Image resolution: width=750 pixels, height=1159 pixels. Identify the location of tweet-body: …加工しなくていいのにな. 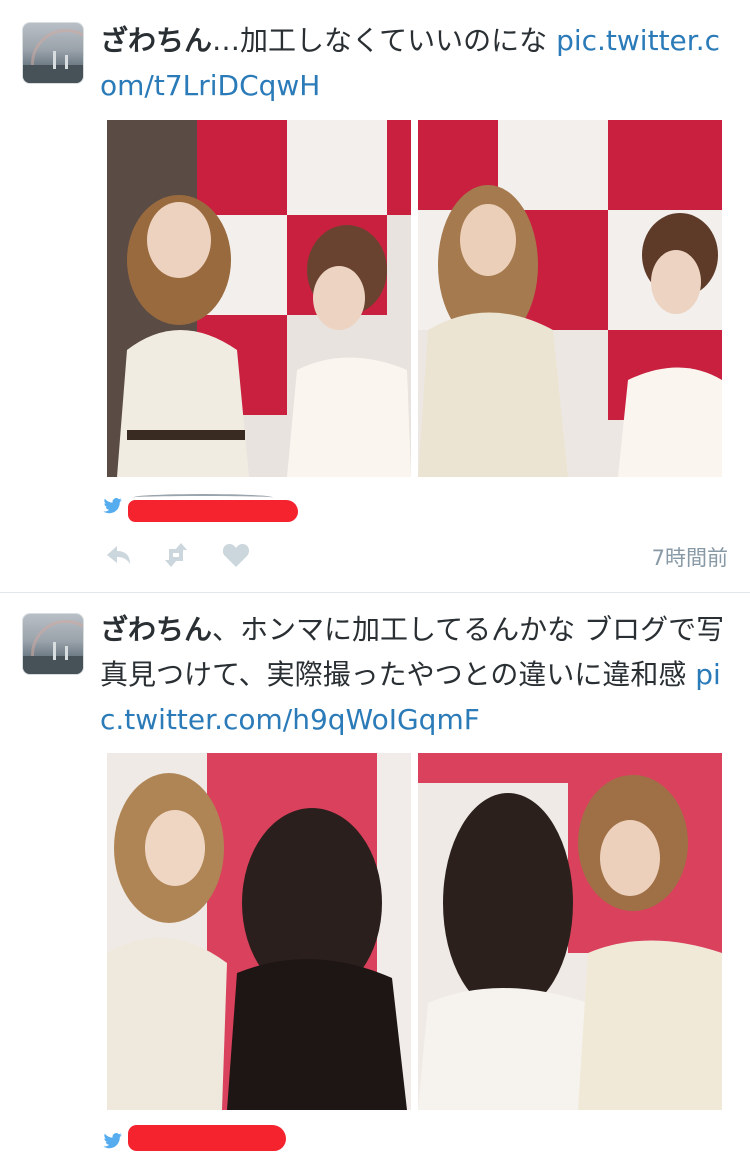
(384, 40).